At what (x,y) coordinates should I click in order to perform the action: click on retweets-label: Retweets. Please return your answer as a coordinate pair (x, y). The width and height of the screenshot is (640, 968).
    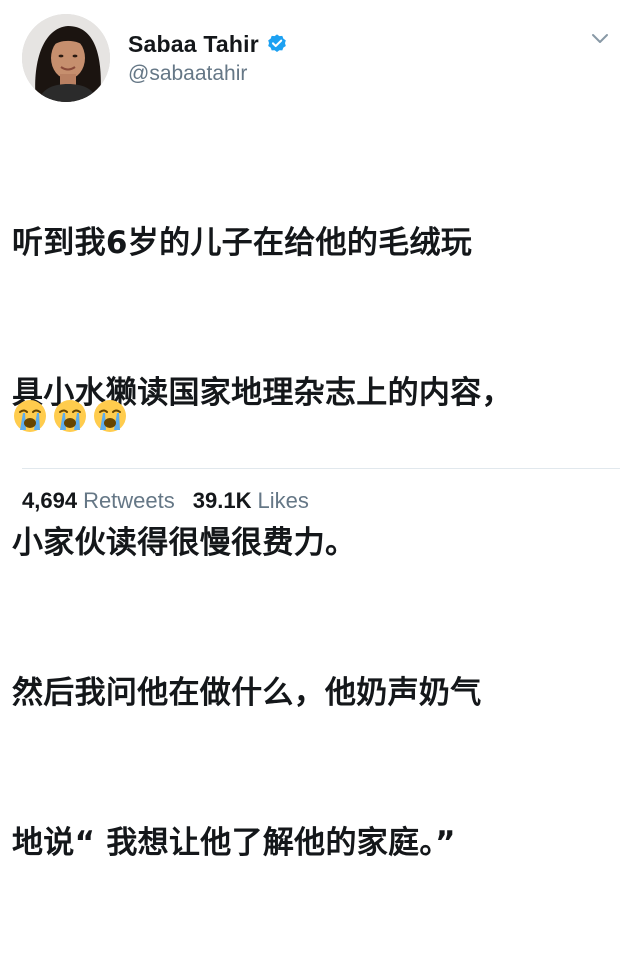
    Looking at the image, I should click on (129, 501).